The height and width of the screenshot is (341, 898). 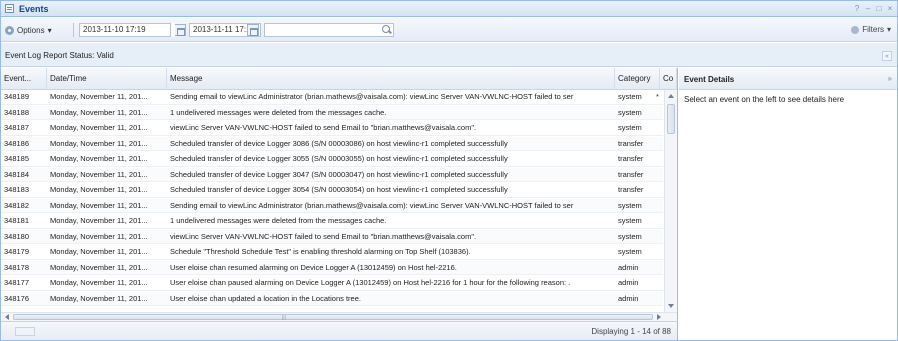 What do you see at coordinates (670, 201) in the screenshot?
I see `grid-vertical-scrollbar` at bounding box center [670, 201].